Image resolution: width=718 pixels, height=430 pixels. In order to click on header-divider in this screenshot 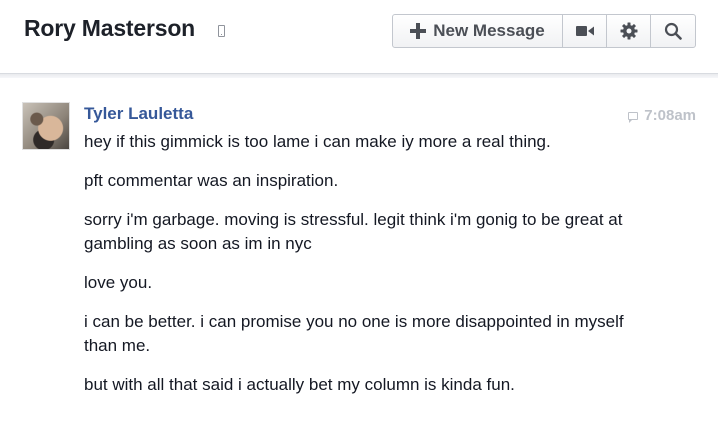, I will do `click(359, 76)`.